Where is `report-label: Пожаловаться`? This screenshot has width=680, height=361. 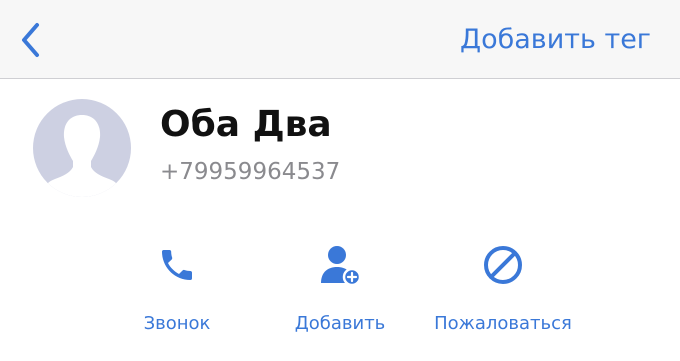 report-label: Пожаловаться is located at coordinates (503, 323).